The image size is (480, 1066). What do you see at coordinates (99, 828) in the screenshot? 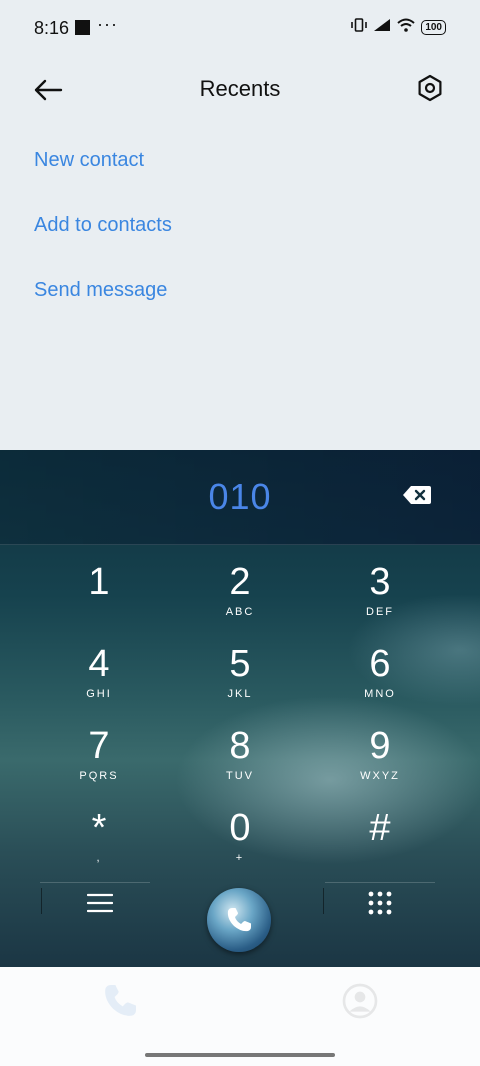
I see `key-digit: *` at bounding box center [99, 828].